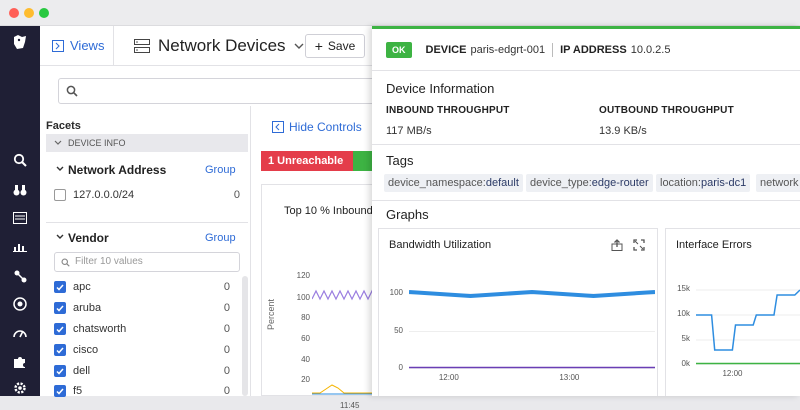  I want to click on facet-item-label: chatsworth, so click(100, 329).